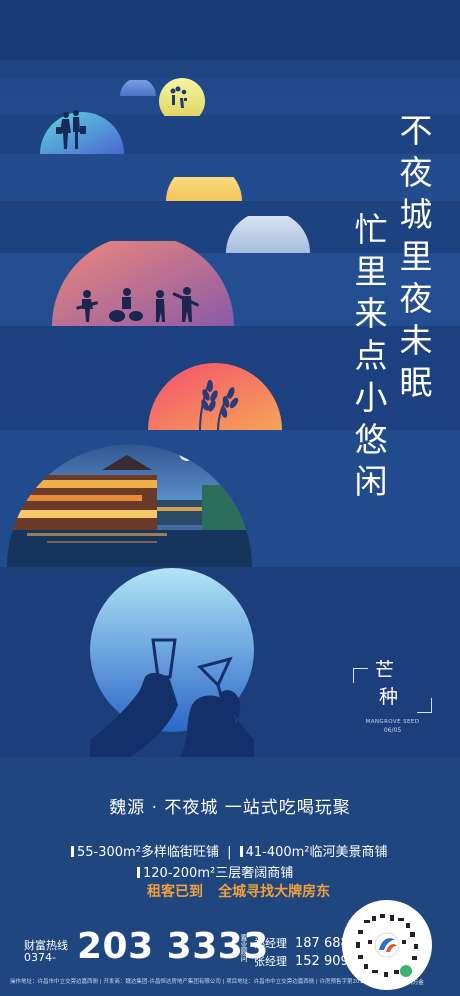  What do you see at coordinates (368, 359) in the screenshot?
I see `vertical-headline-left: 忙里来点小悠闲` at bounding box center [368, 359].